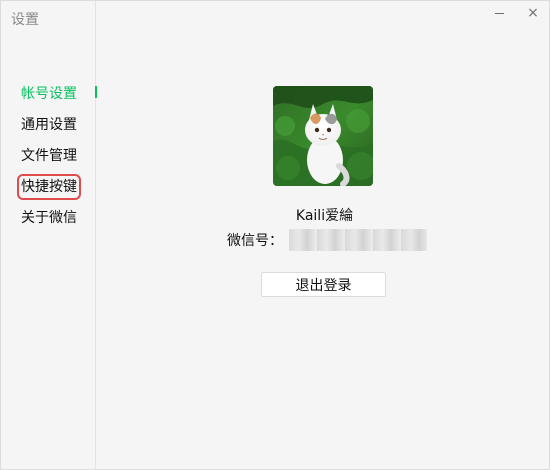  What do you see at coordinates (49, 156) in the screenshot?
I see `sidebar-item-file-management: 文件管理` at bounding box center [49, 156].